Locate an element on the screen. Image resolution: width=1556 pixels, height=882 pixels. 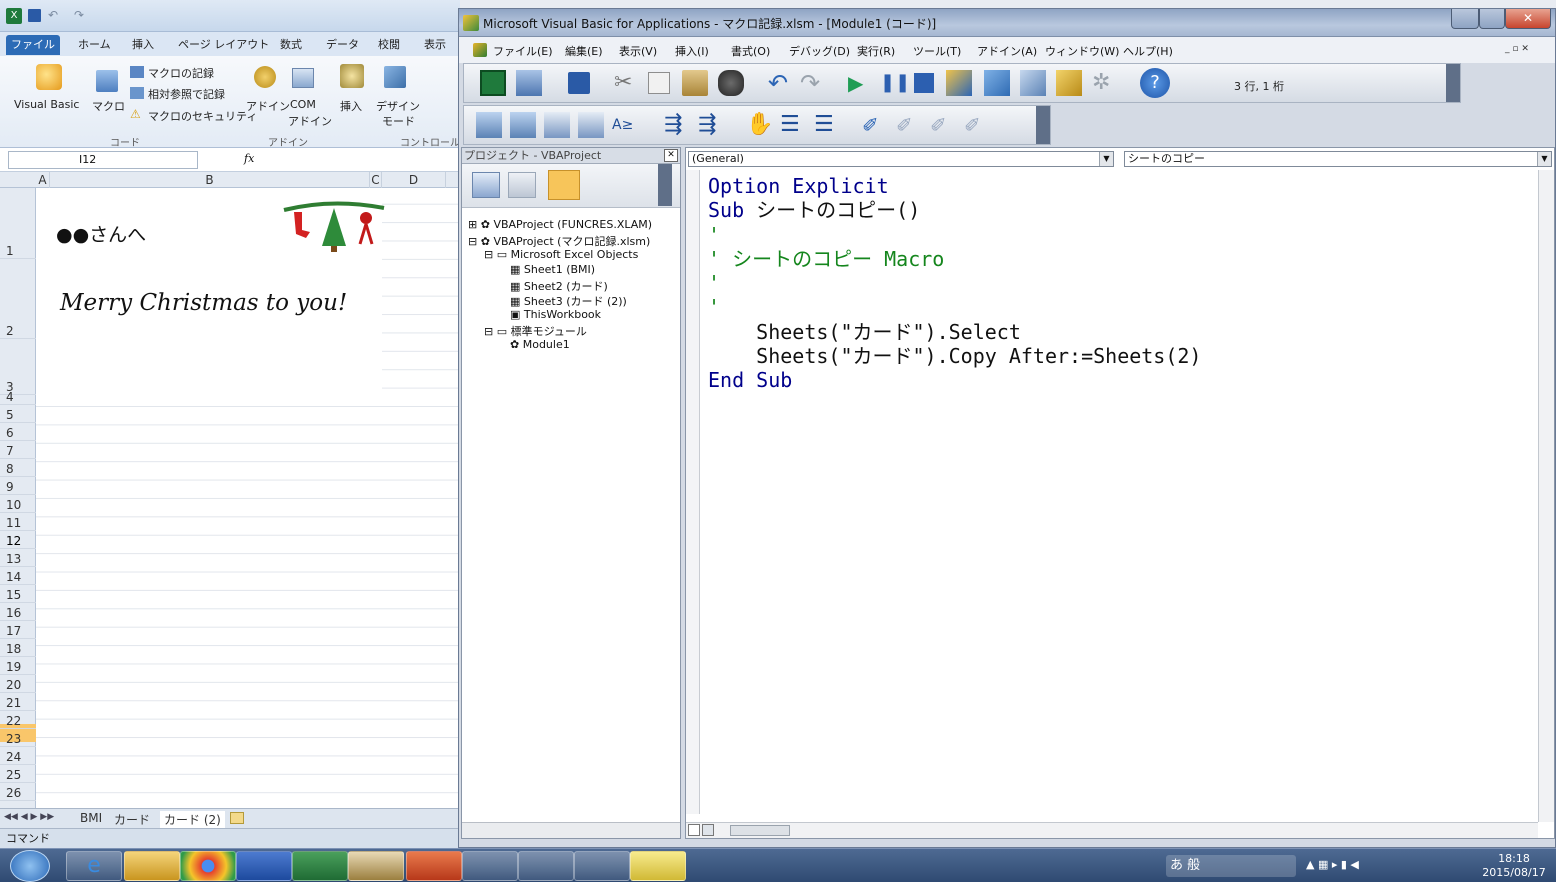
column-header-b: B is located at coordinates (210, 180).